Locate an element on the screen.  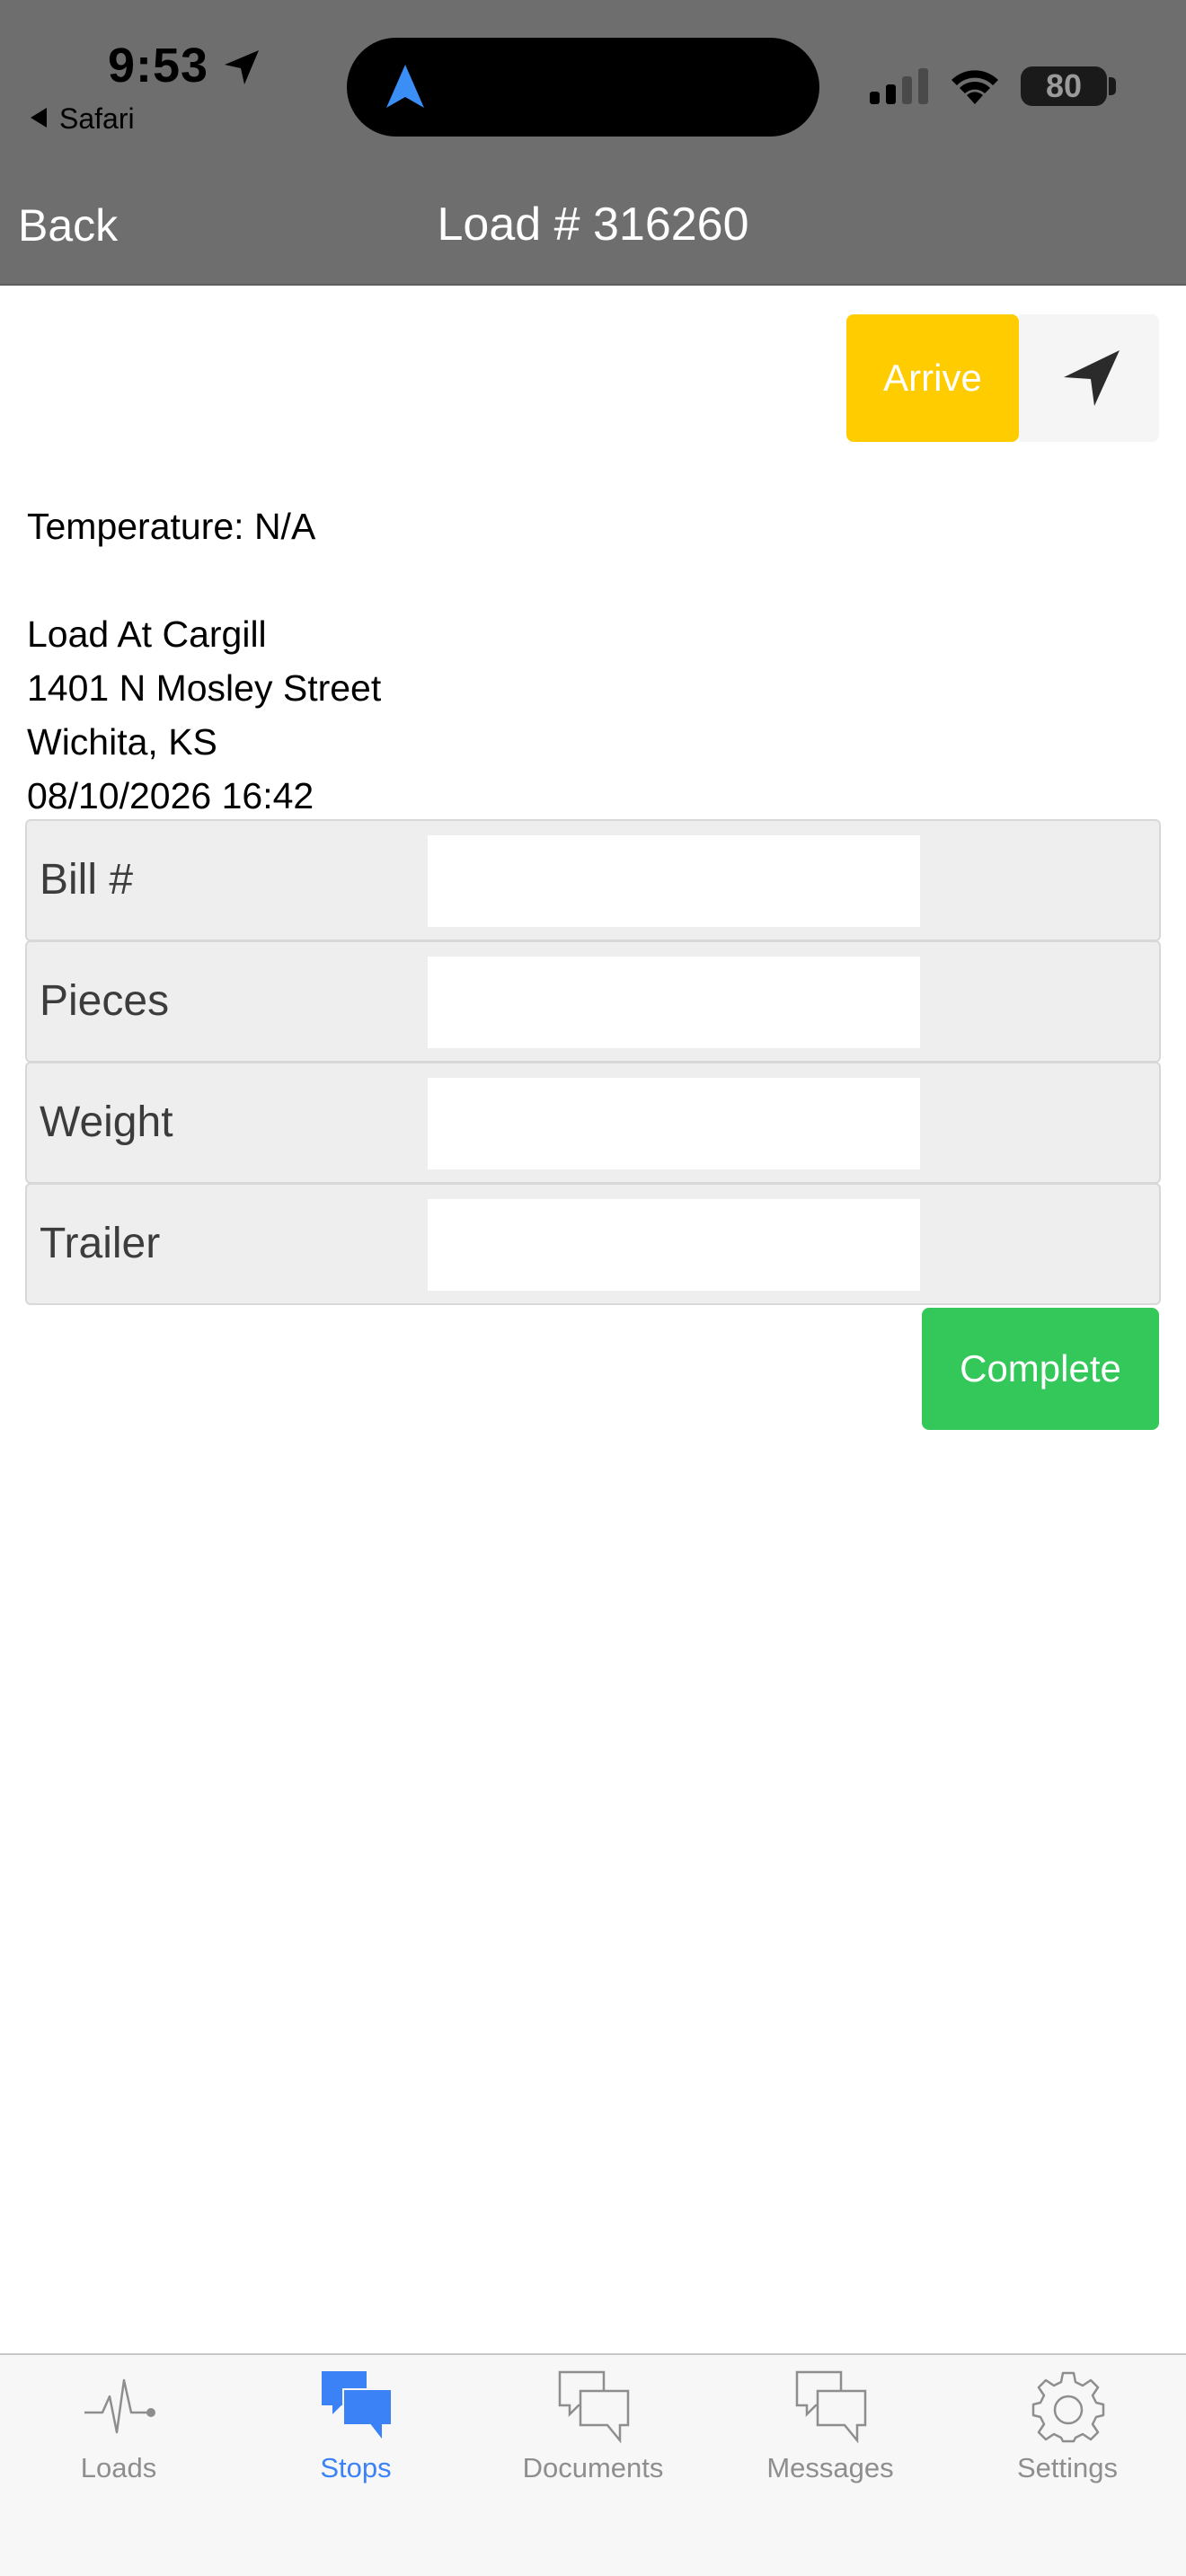
form-row-weight: Weight is located at coordinates (593, 1123).